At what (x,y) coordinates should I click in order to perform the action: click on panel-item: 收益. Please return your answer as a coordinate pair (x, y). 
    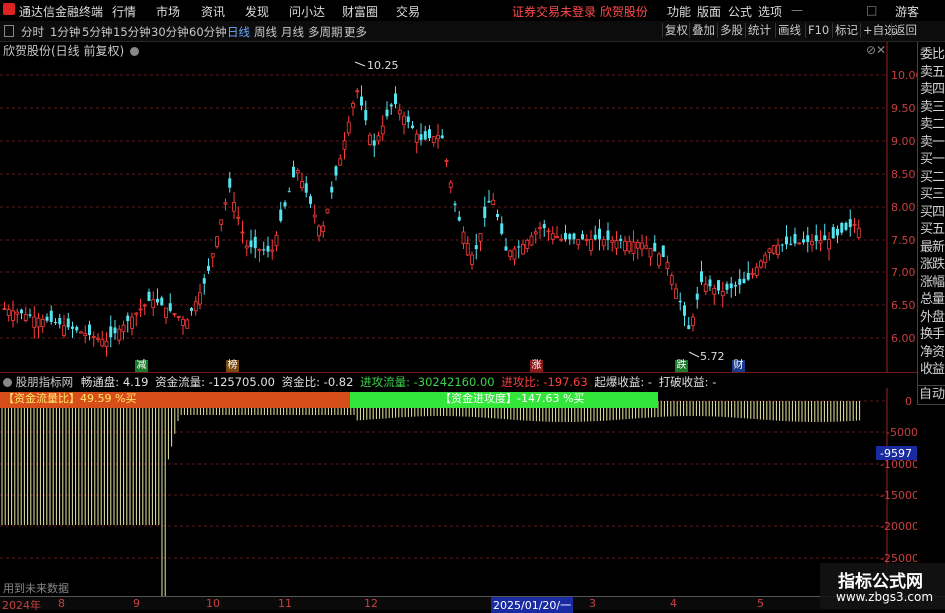
    Looking at the image, I should click on (932, 369).